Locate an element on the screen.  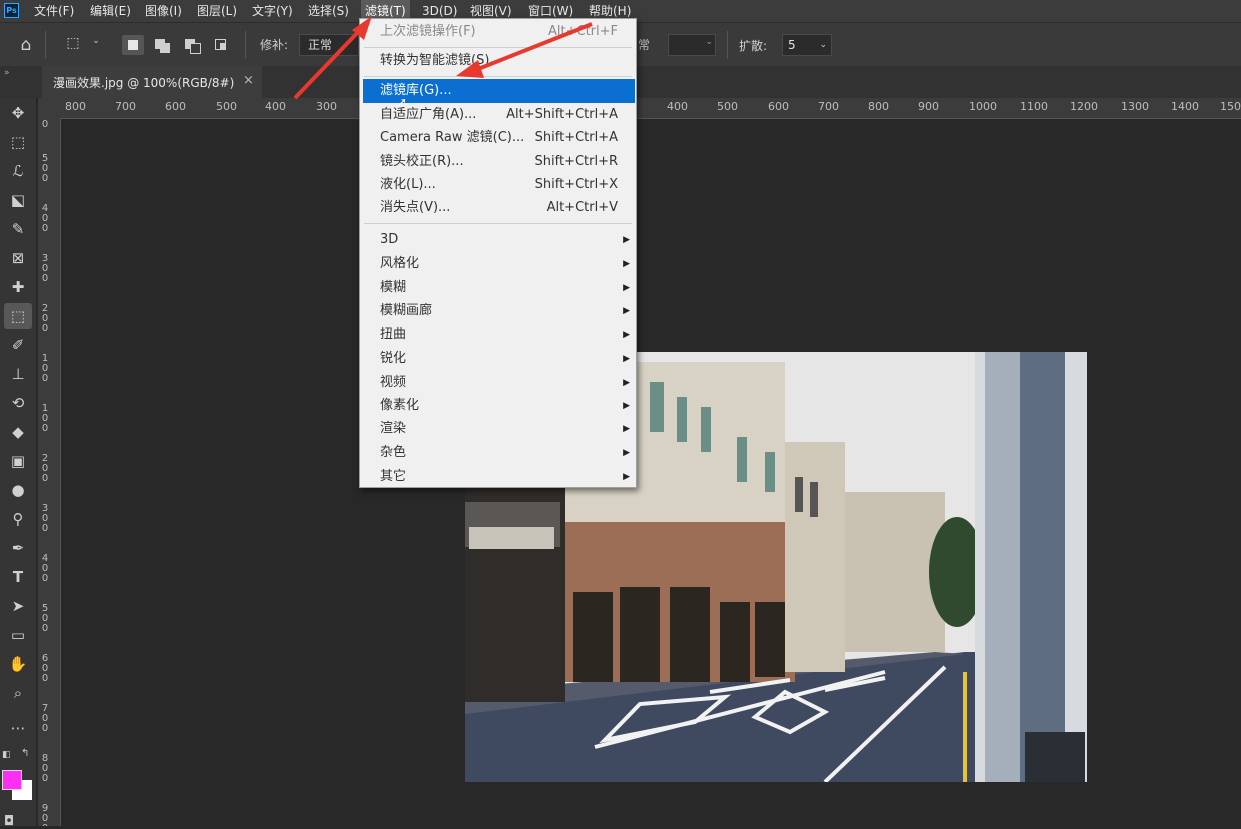
menu-image: 图像(I) is located at coordinates (163, 11).